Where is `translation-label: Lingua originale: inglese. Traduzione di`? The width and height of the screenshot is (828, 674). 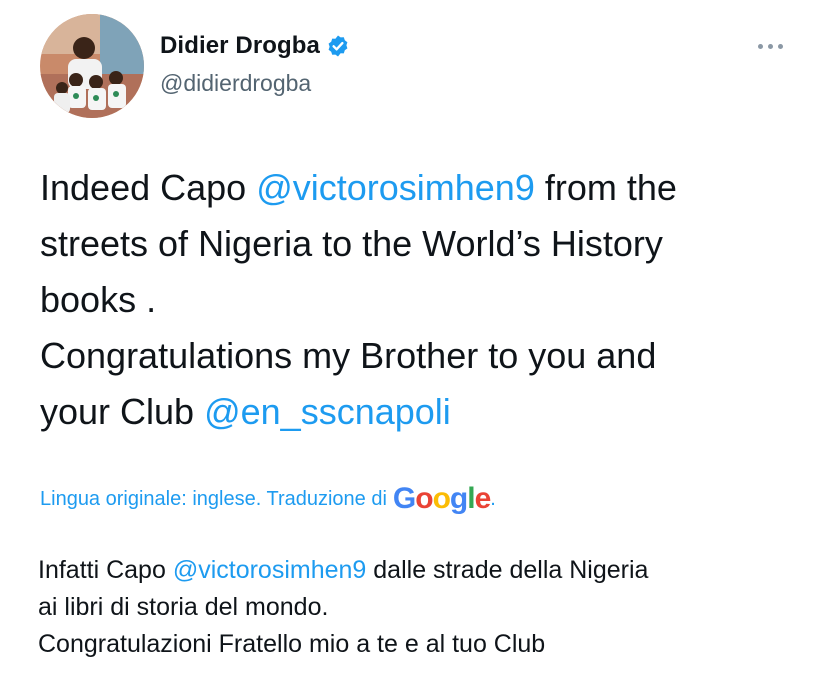 translation-label: Lingua originale: inglese. Traduzione di is located at coordinates (213, 498).